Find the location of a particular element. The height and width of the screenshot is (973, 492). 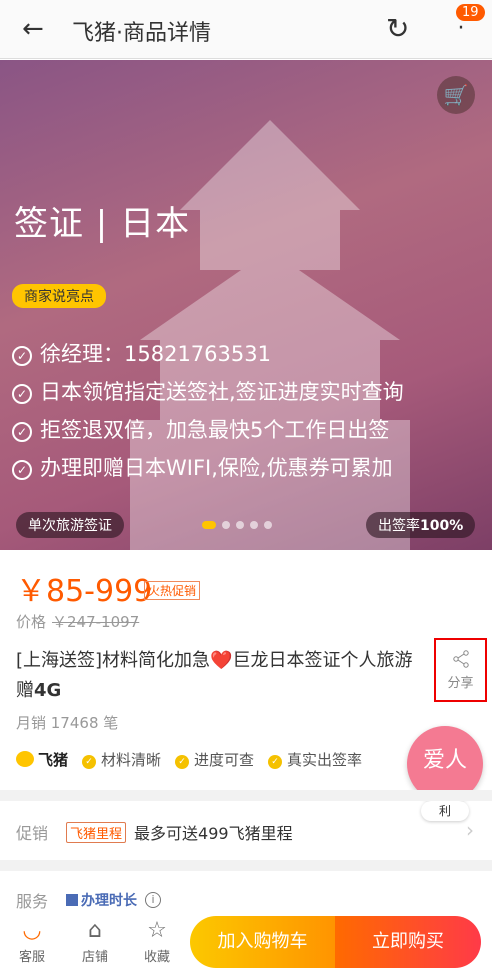

customer-service-button: ◡ 客服 is located at coordinates (32, 940).